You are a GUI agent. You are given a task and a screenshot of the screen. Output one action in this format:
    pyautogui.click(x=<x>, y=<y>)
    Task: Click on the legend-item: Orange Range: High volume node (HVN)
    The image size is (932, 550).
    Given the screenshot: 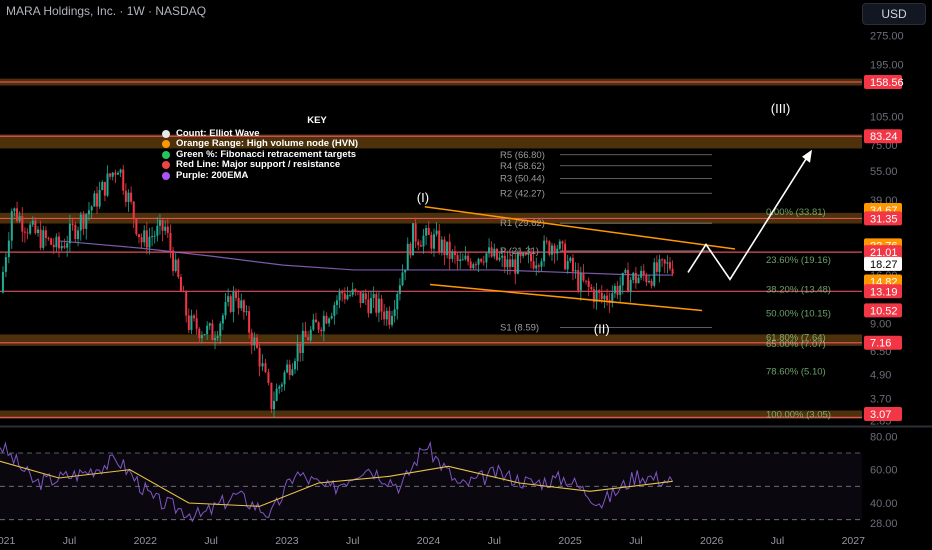 What is the action you would take?
    pyautogui.click(x=302, y=144)
    